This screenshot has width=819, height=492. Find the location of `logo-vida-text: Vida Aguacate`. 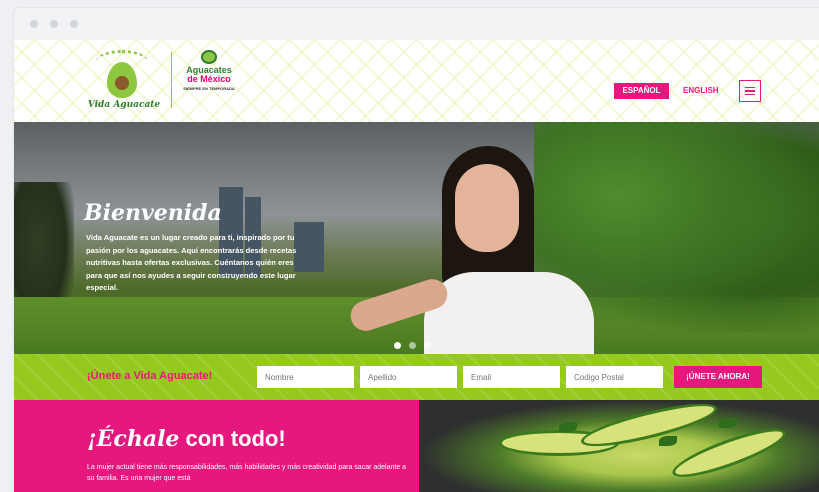

logo-vida-text: Vida Aguacate is located at coordinates (124, 105).